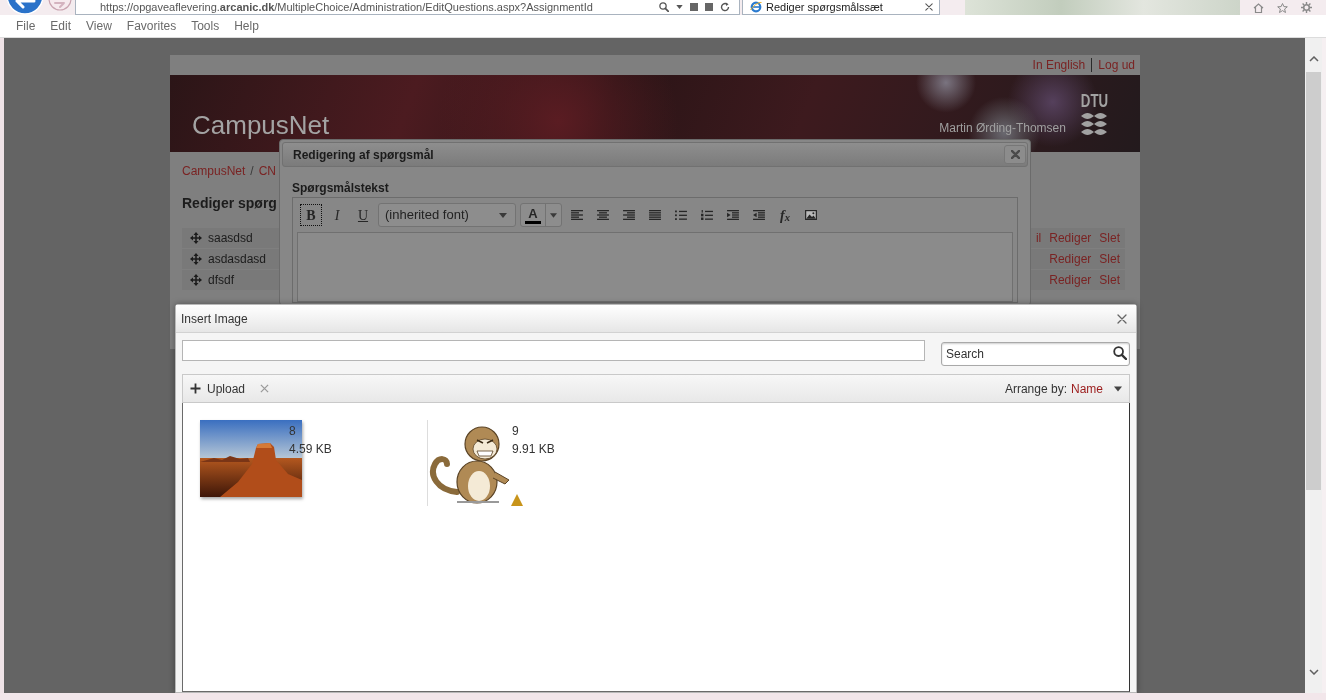 The height and width of the screenshot is (700, 1326). I want to click on justify-icon, so click(655, 215).